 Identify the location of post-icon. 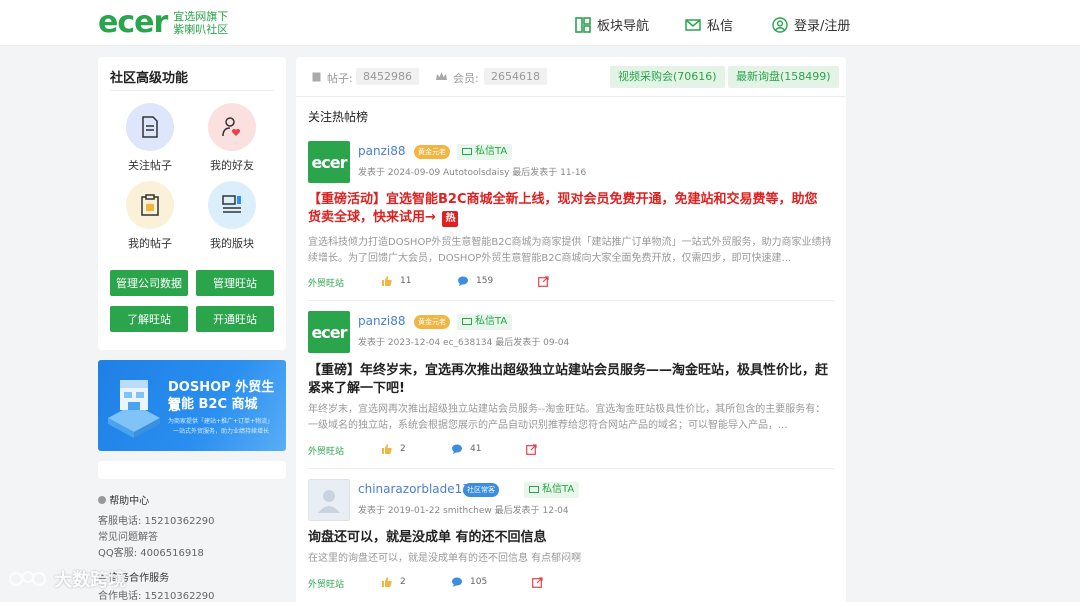
(316, 77).